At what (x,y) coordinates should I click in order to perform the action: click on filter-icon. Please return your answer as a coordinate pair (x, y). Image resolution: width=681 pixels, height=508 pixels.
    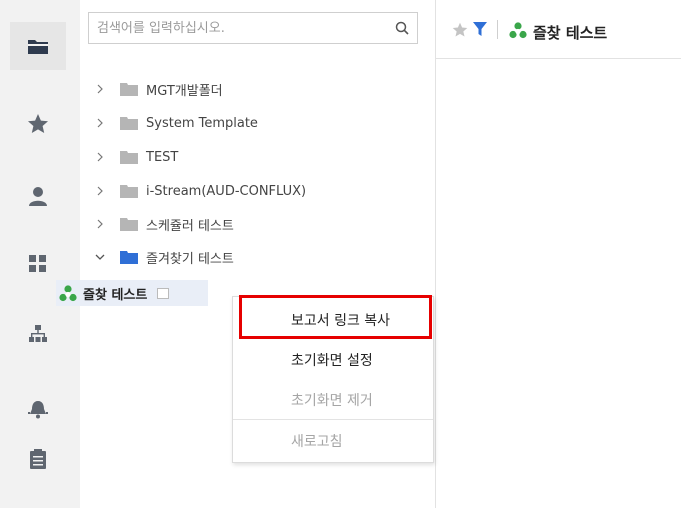
    Looking at the image, I should click on (480, 29).